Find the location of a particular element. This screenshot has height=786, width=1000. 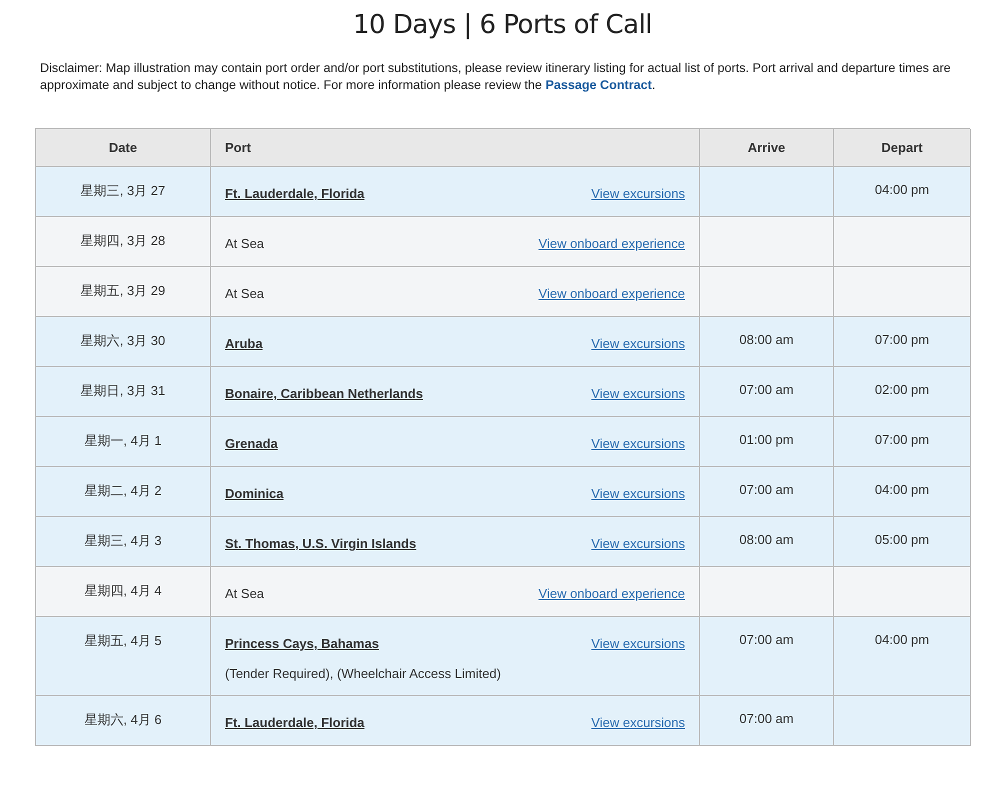

table-cell: 星期六, 4月 6 is located at coordinates (123, 721).